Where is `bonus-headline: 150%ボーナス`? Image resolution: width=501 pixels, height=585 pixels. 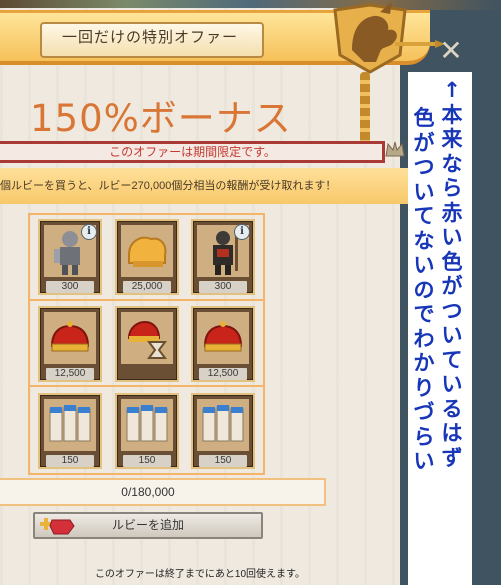
bonus-headline: 150%ボーナス is located at coordinates (161, 118).